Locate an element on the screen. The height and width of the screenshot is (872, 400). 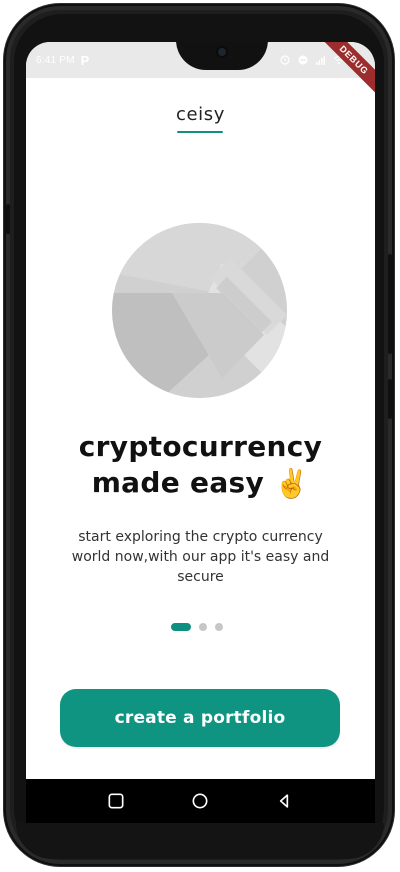
front-camera is located at coordinates (222, 52).